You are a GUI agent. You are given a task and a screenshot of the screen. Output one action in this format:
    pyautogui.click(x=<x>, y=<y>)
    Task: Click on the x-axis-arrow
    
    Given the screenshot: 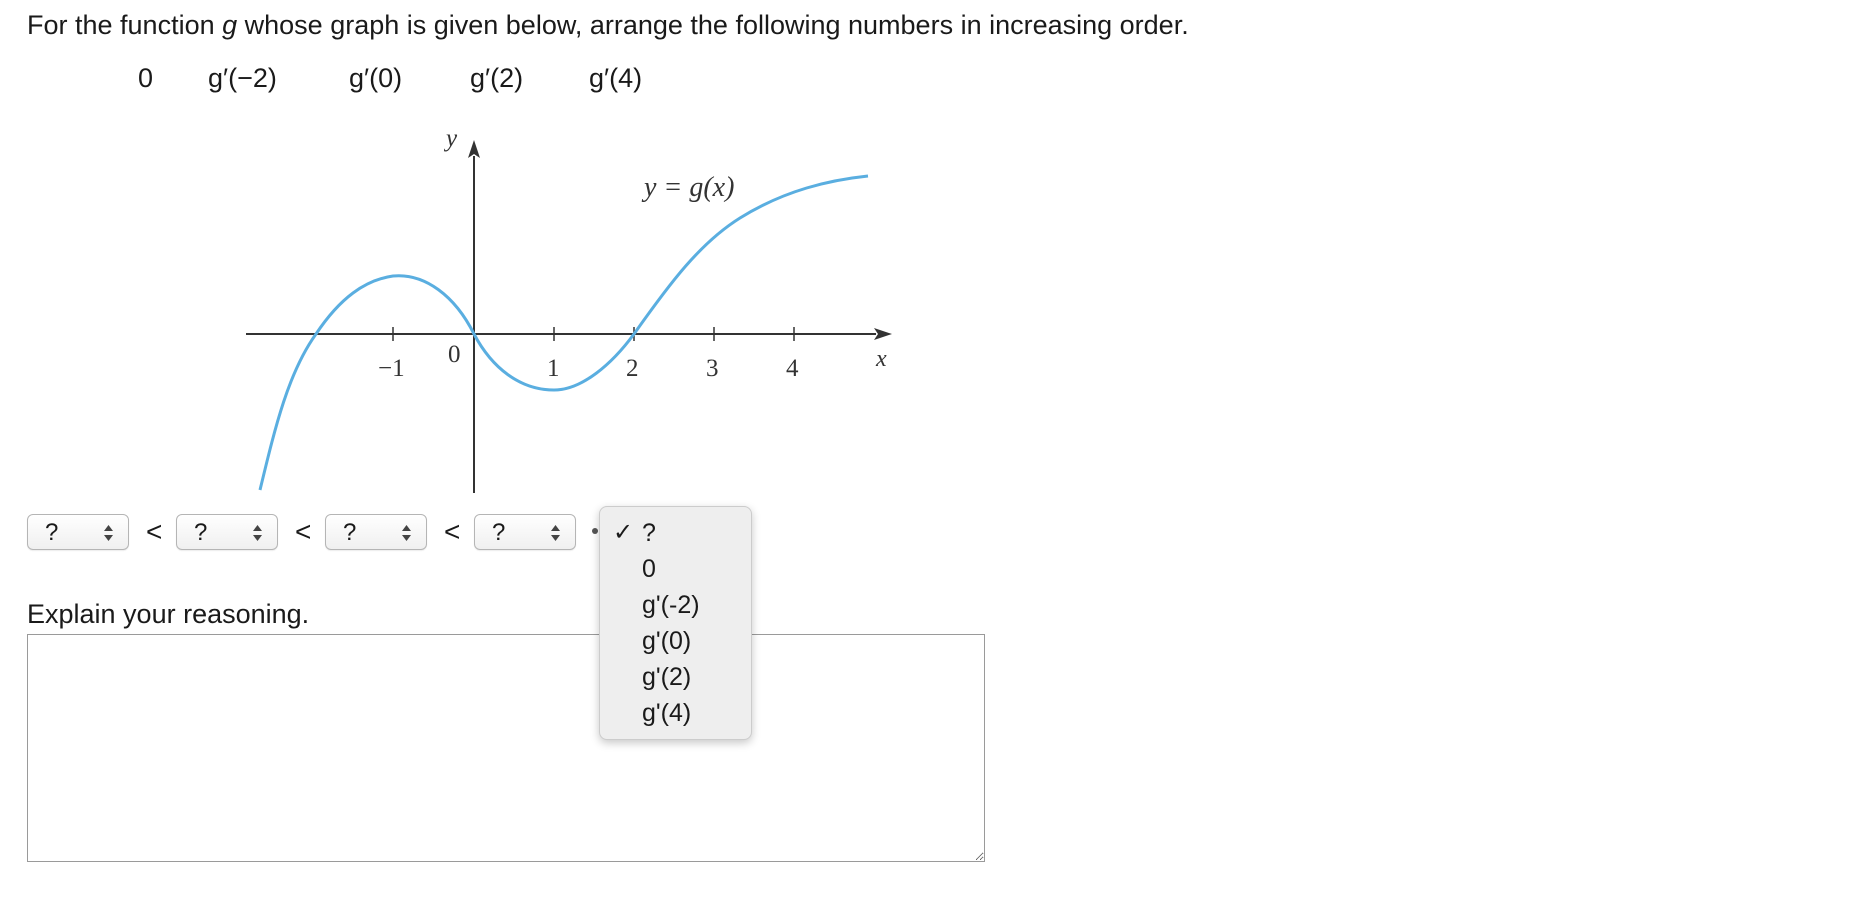 What is the action you would take?
    pyautogui.click(x=883, y=334)
    